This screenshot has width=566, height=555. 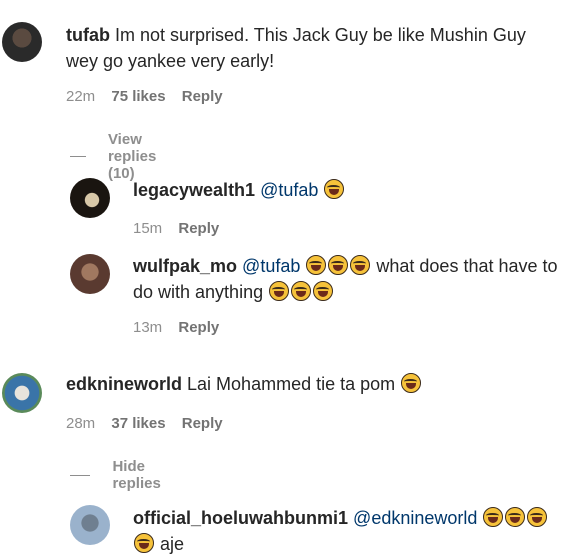 What do you see at coordinates (80, 96) in the screenshot?
I see `timestamp: 22m` at bounding box center [80, 96].